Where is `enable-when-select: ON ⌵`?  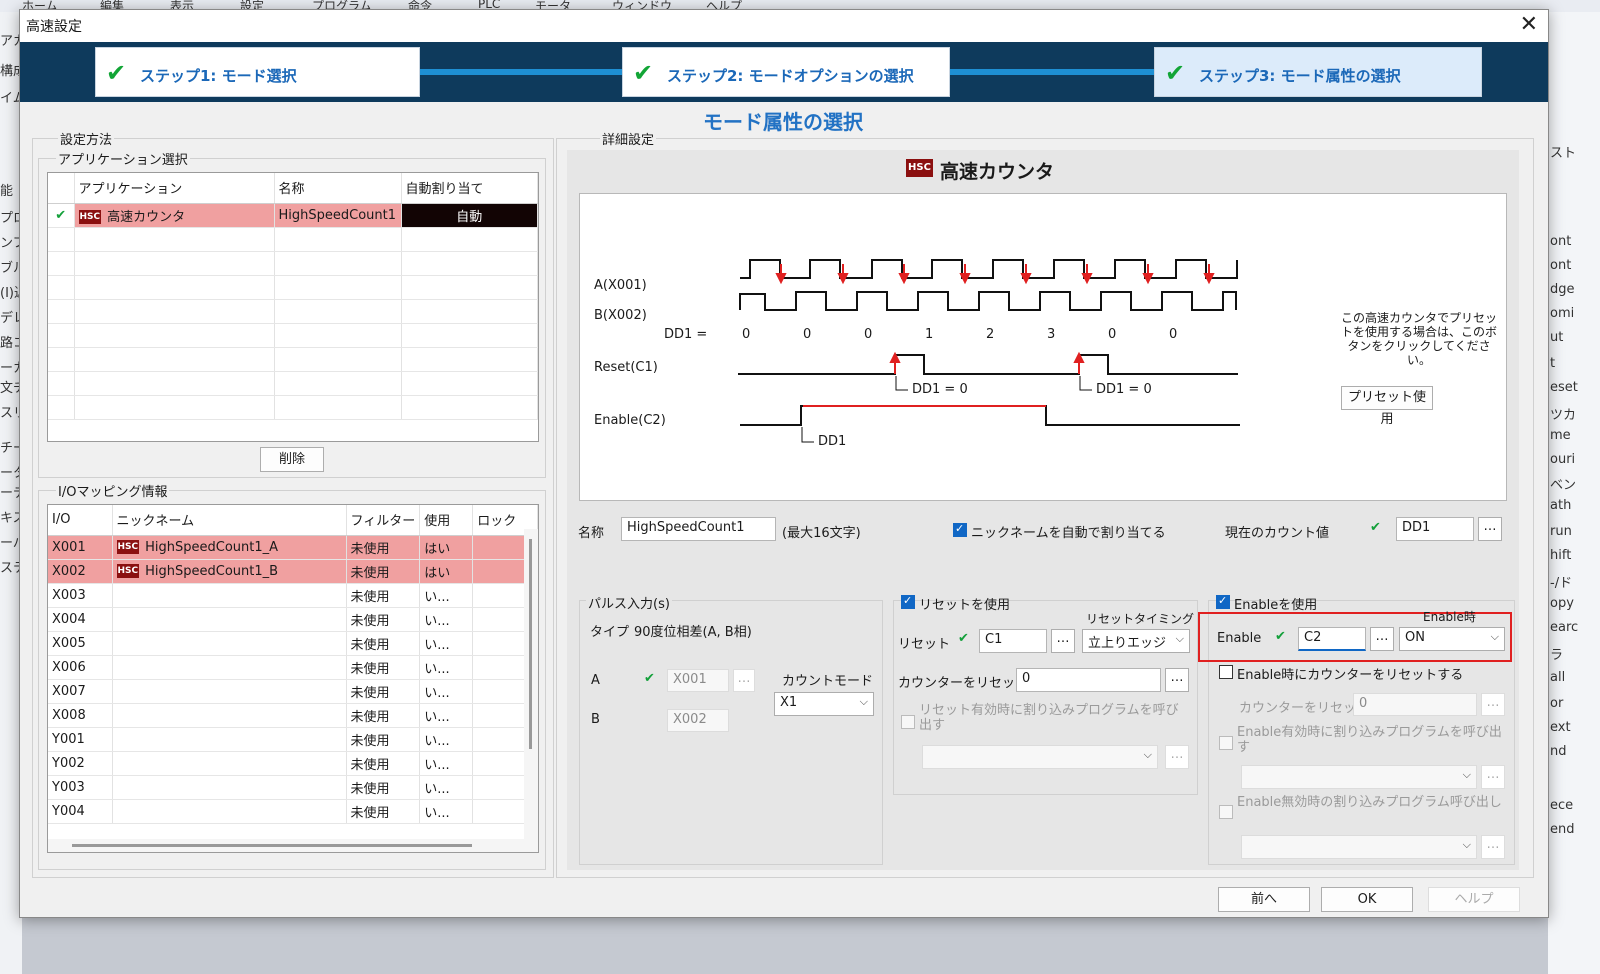
enable-when-select: ON ⌵ is located at coordinates (1452, 639).